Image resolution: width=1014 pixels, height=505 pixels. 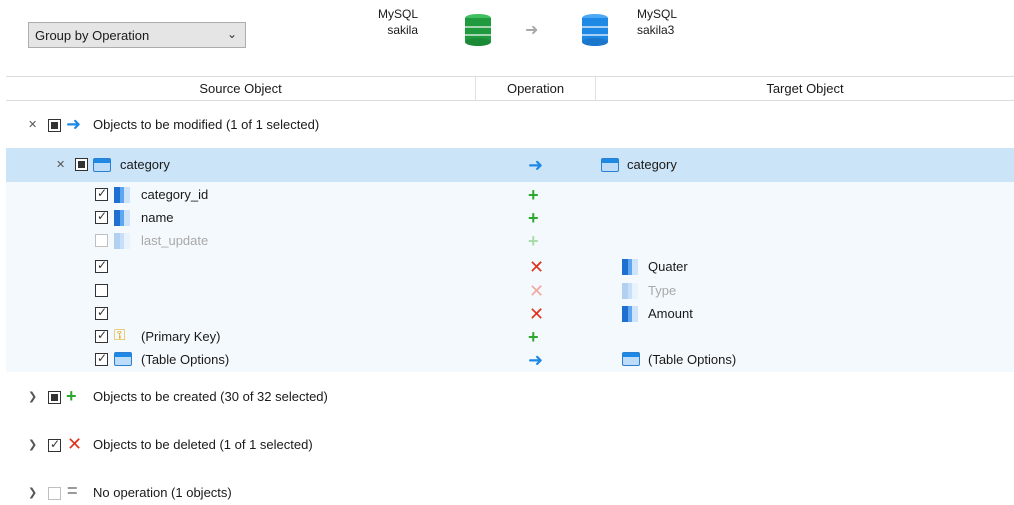 I want to click on source-engine: MySQL, so click(x=397, y=14).